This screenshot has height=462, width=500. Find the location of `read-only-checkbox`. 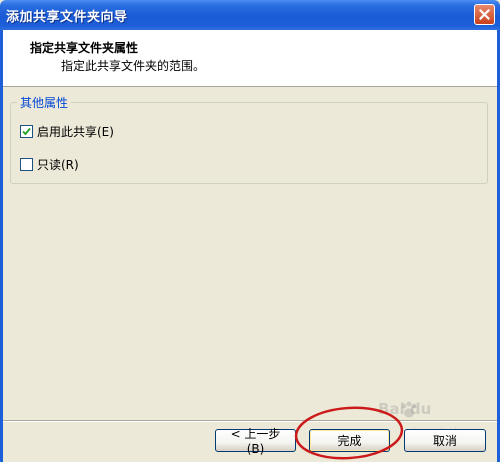

read-only-checkbox is located at coordinates (26, 164).